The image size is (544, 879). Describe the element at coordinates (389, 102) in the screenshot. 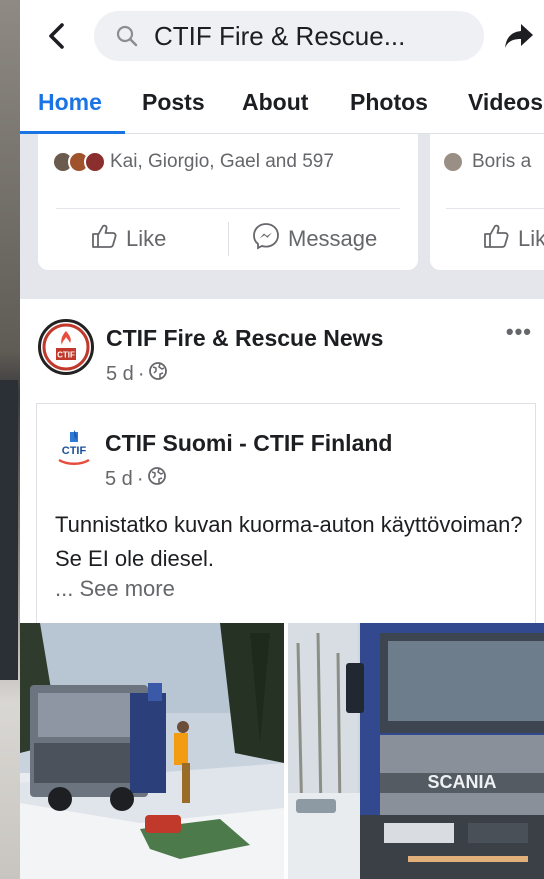

I see `tab-photos: Photos` at that location.